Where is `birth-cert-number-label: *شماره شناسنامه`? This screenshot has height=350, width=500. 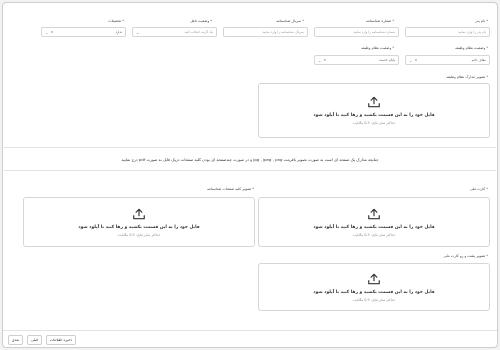 birth-cert-number-label: *شماره شناسنامه is located at coordinates (380, 21).